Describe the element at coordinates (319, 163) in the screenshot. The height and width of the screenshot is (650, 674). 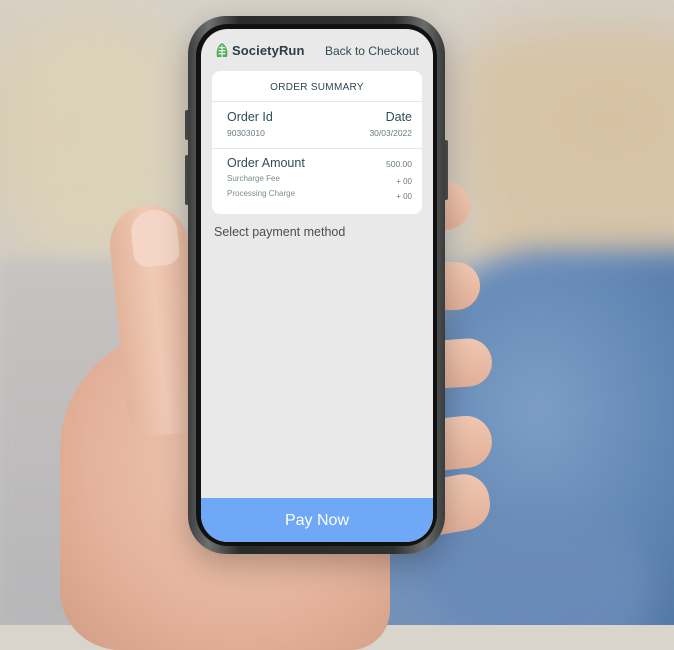
I see `order-amount-row: Order Amount 500.00` at that location.